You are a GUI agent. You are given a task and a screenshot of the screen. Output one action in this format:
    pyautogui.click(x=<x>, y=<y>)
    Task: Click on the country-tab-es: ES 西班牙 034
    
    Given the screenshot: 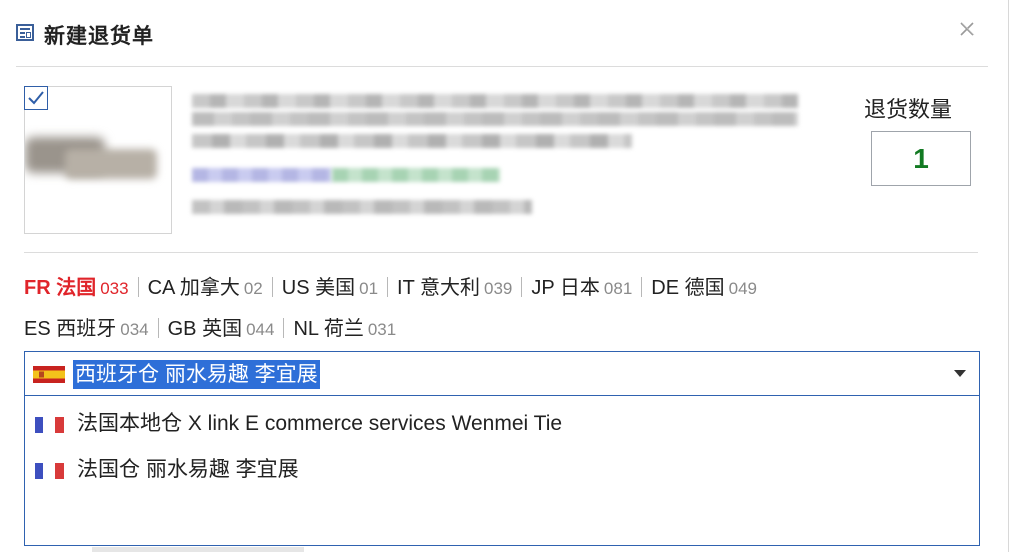 What is the action you would take?
    pyautogui.click(x=86, y=329)
    